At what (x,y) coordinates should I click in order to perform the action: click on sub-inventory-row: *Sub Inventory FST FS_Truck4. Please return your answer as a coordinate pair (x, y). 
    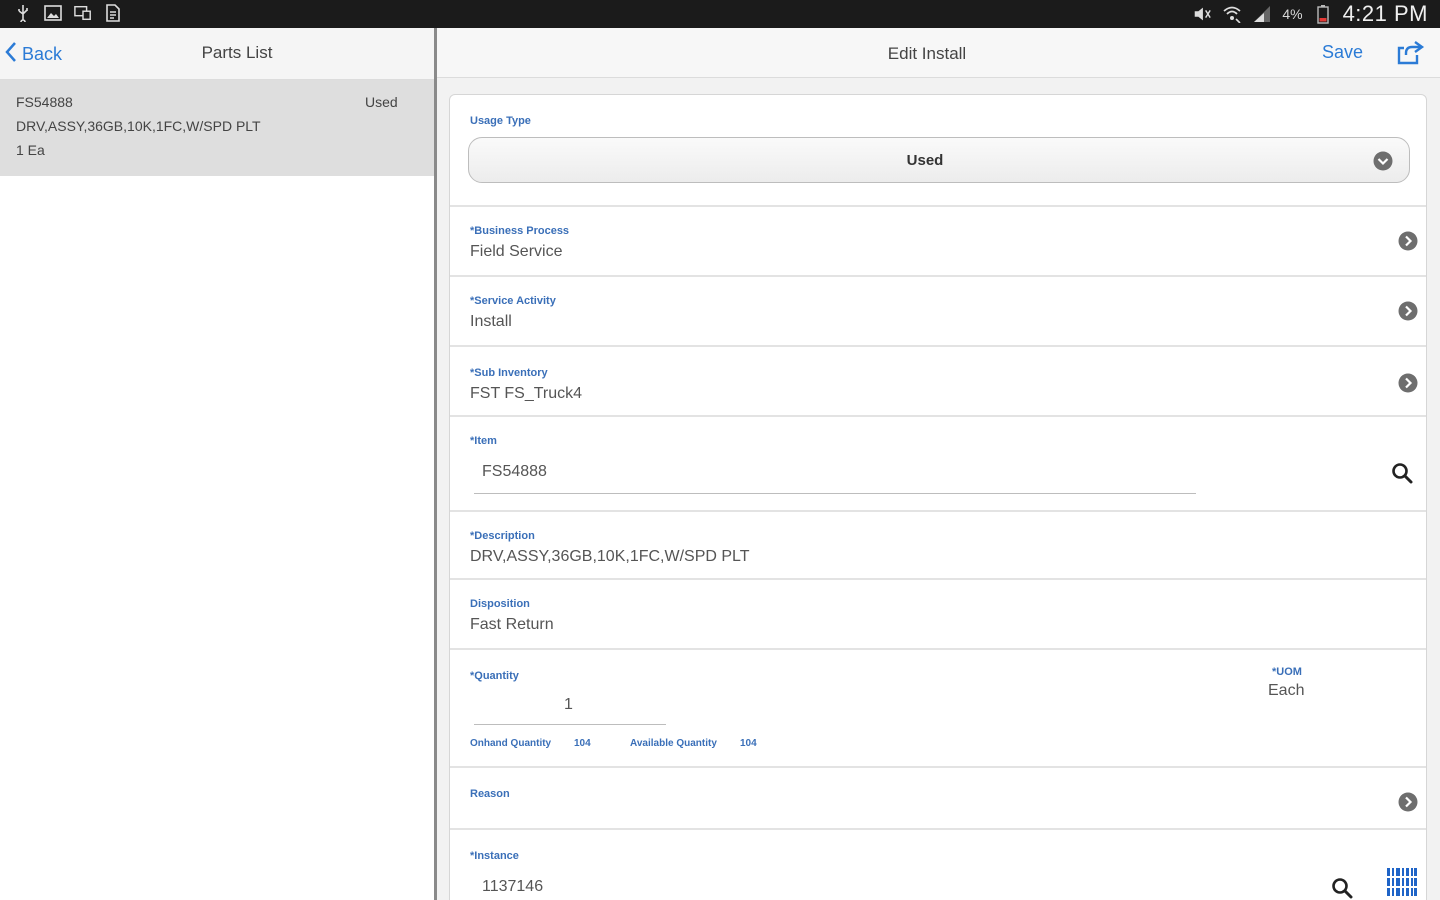
    Looking at the image, I should click on (938, 382).